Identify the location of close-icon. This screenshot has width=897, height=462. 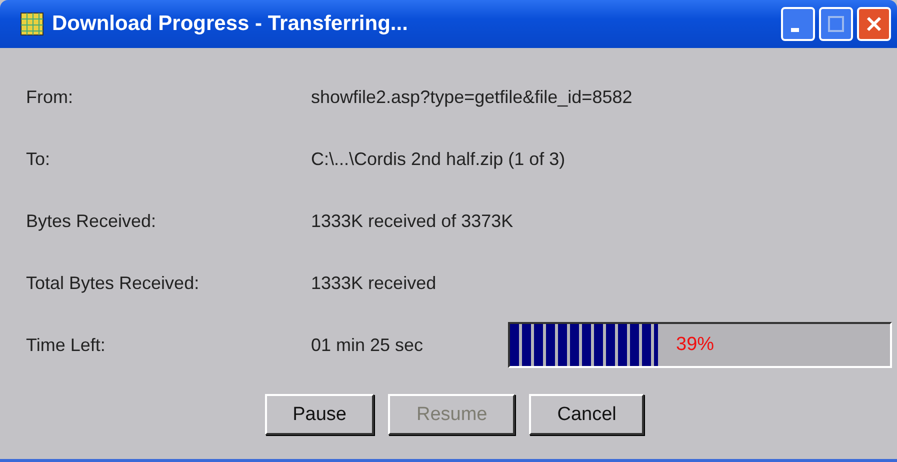
(874, 24).